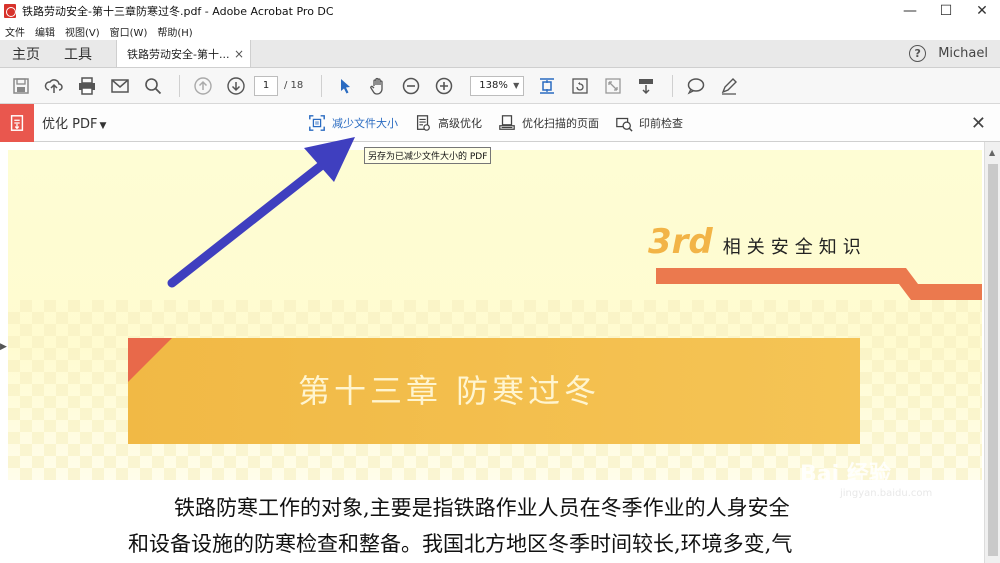 This screenshot has height=563, width=1000. Describe the element at coordinates (70, 124) in the screenshot. I see `optimize-pdf-title: 优化 PDF` at that location.